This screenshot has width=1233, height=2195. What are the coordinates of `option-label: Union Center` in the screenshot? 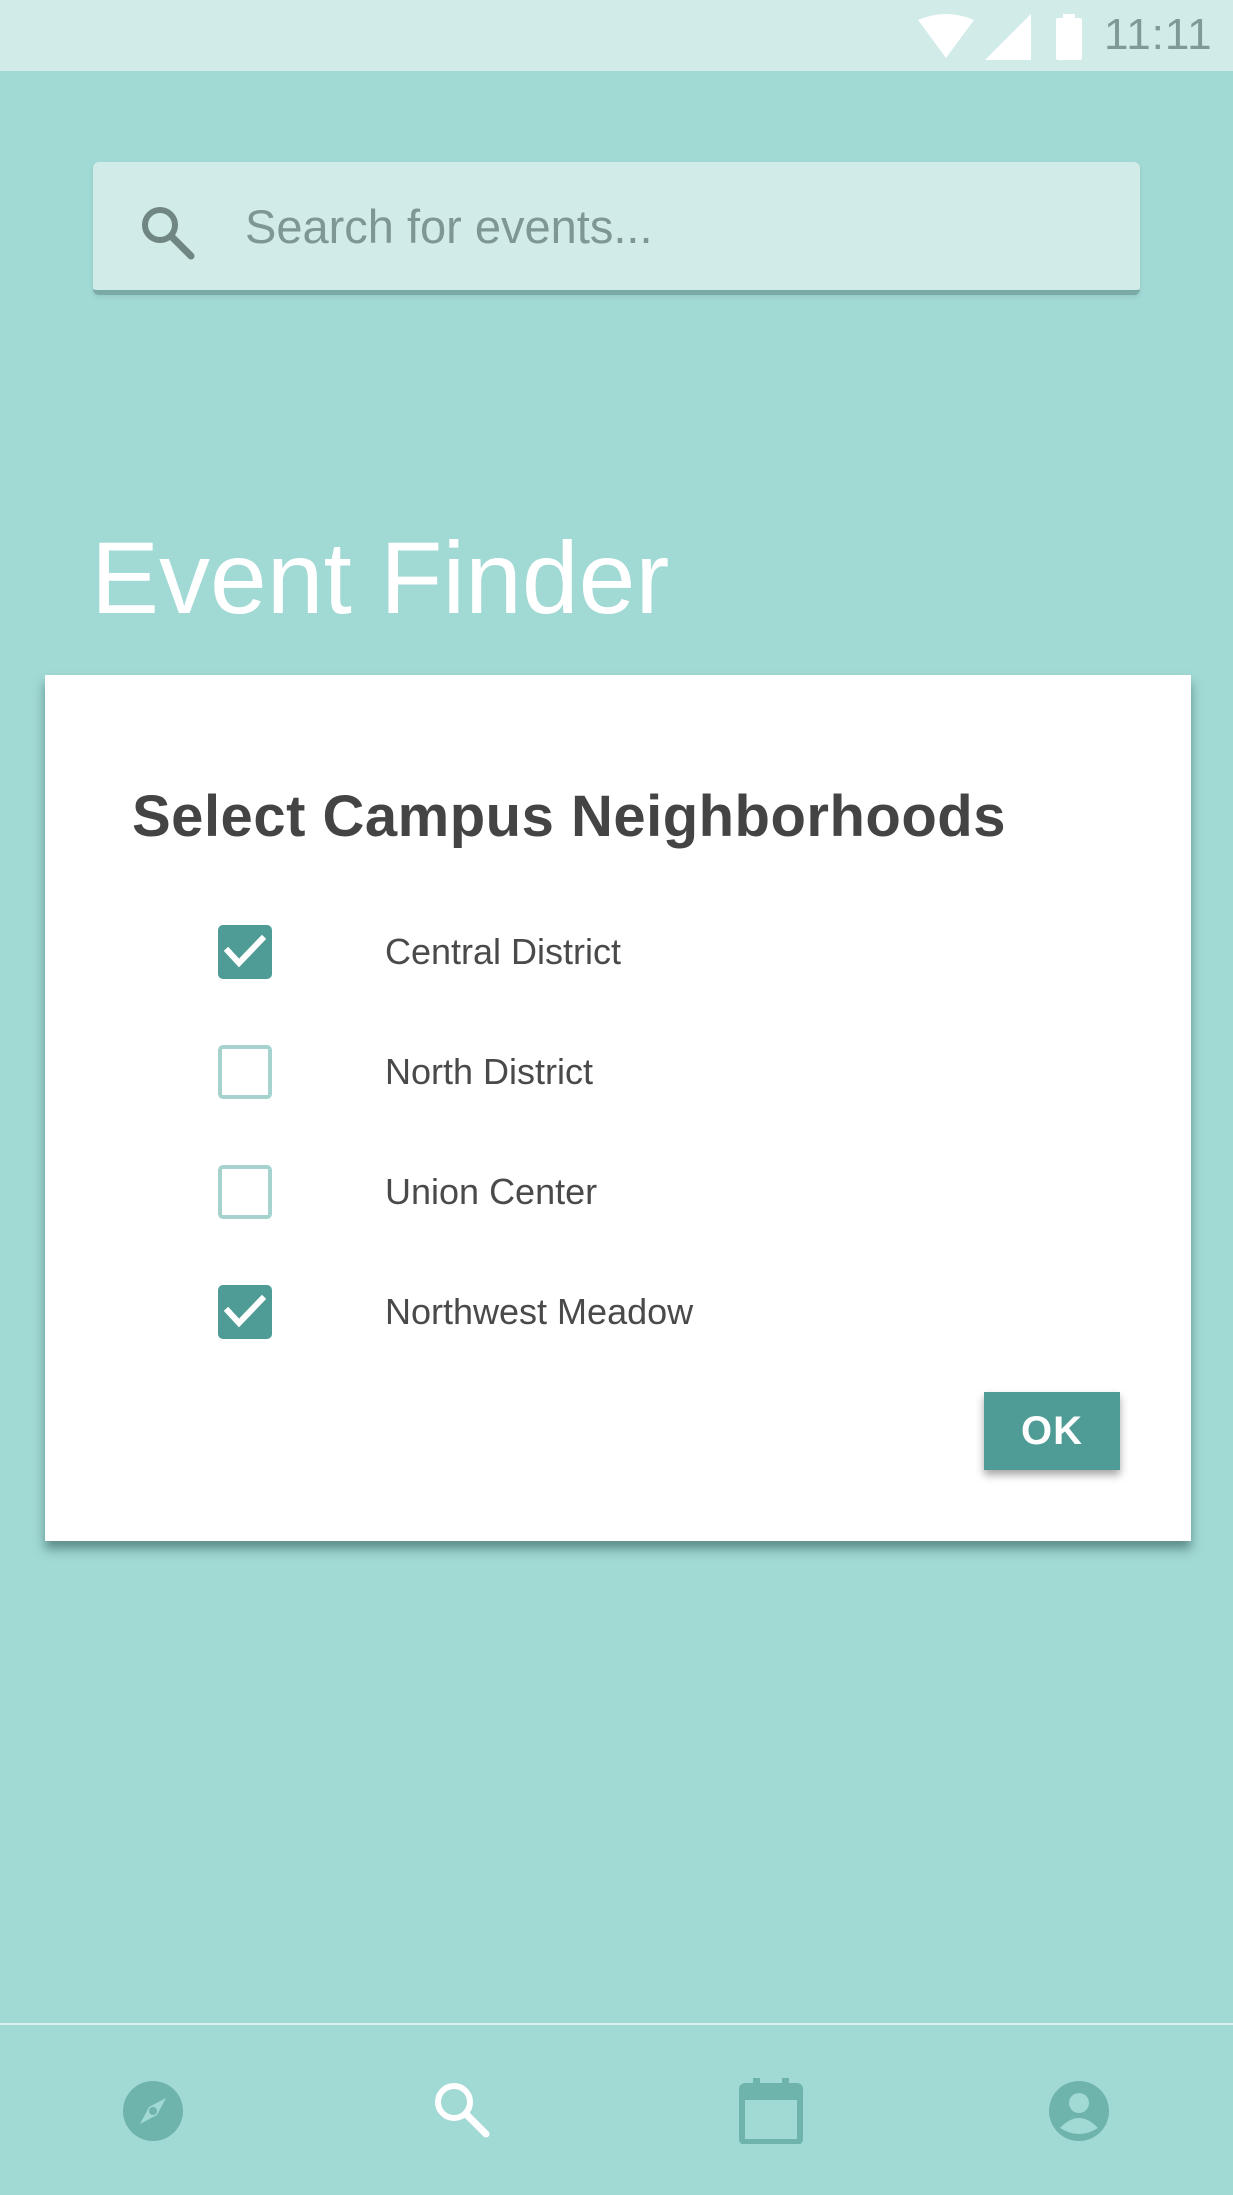 It's located at (491, 1191).